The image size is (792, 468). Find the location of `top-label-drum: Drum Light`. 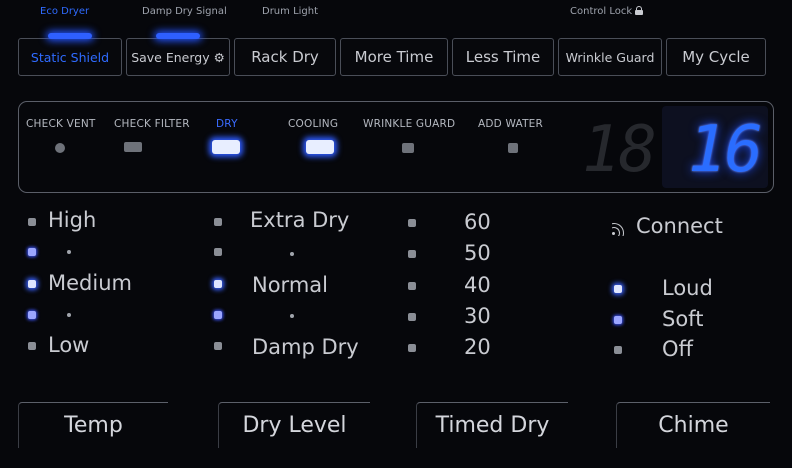

top-label-drum: Drum Light is located at coordinates (290, 11).